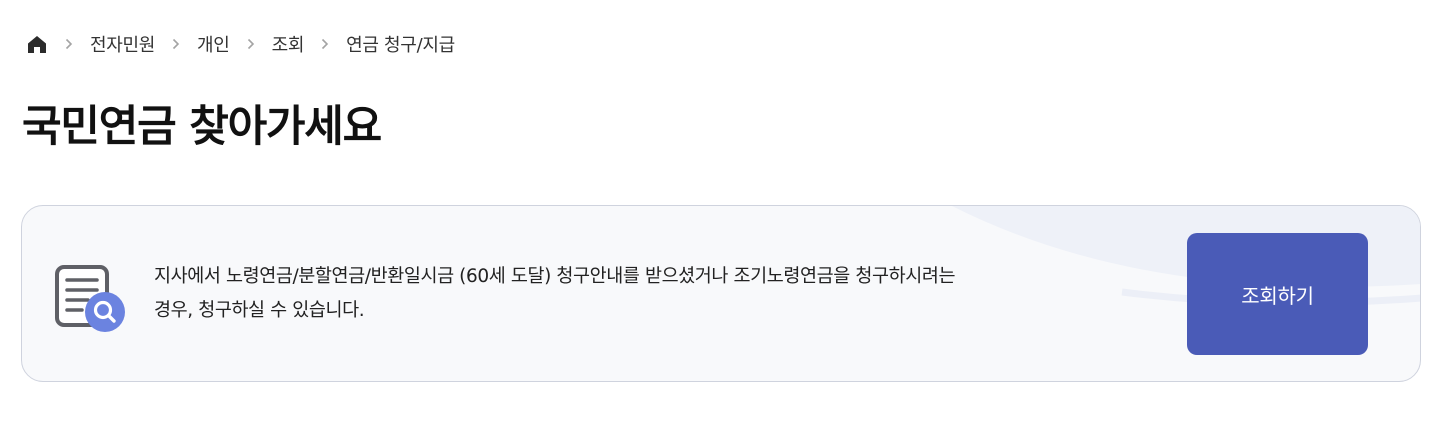  I want to click on home-icon, so click(37, 44).